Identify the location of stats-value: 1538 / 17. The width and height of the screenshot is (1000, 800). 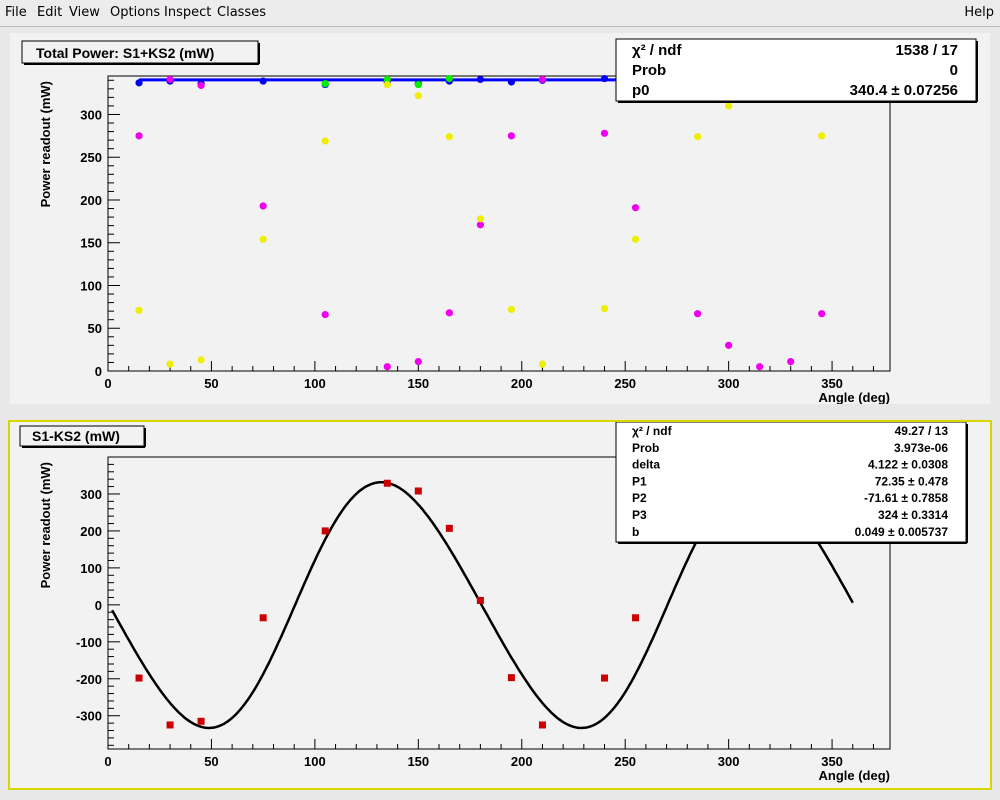
(926, 50).